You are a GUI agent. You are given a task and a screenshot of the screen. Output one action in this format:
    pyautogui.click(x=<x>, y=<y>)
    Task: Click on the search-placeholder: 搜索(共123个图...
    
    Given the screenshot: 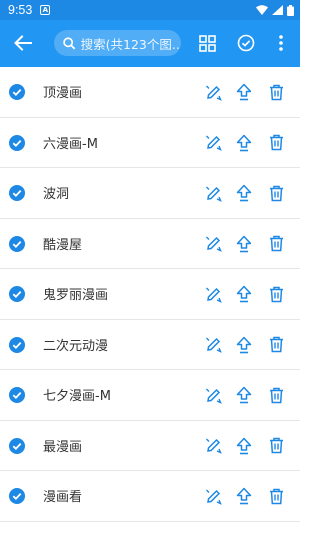 What is the action you would take?
    pyautogui.click(x=130, y=44)
    